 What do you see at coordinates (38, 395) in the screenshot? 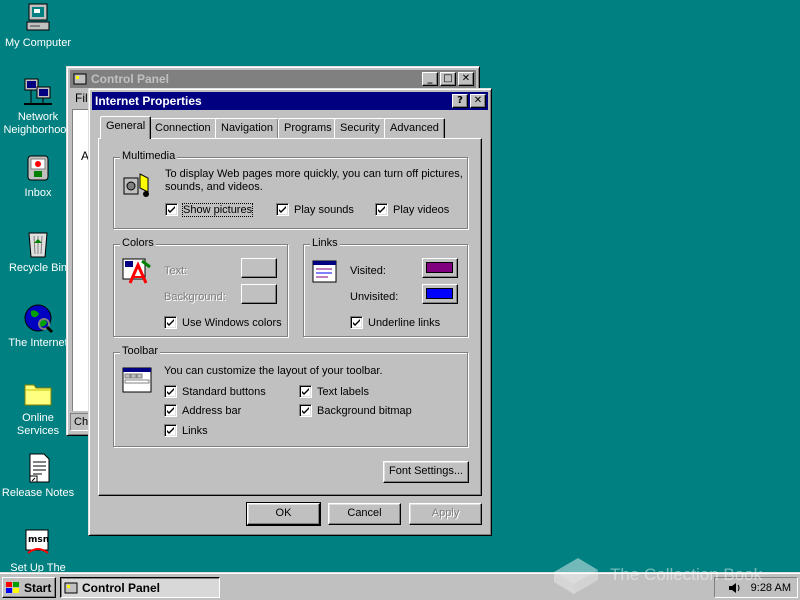
I see `folder-icon` at bounding box center [38, 395].